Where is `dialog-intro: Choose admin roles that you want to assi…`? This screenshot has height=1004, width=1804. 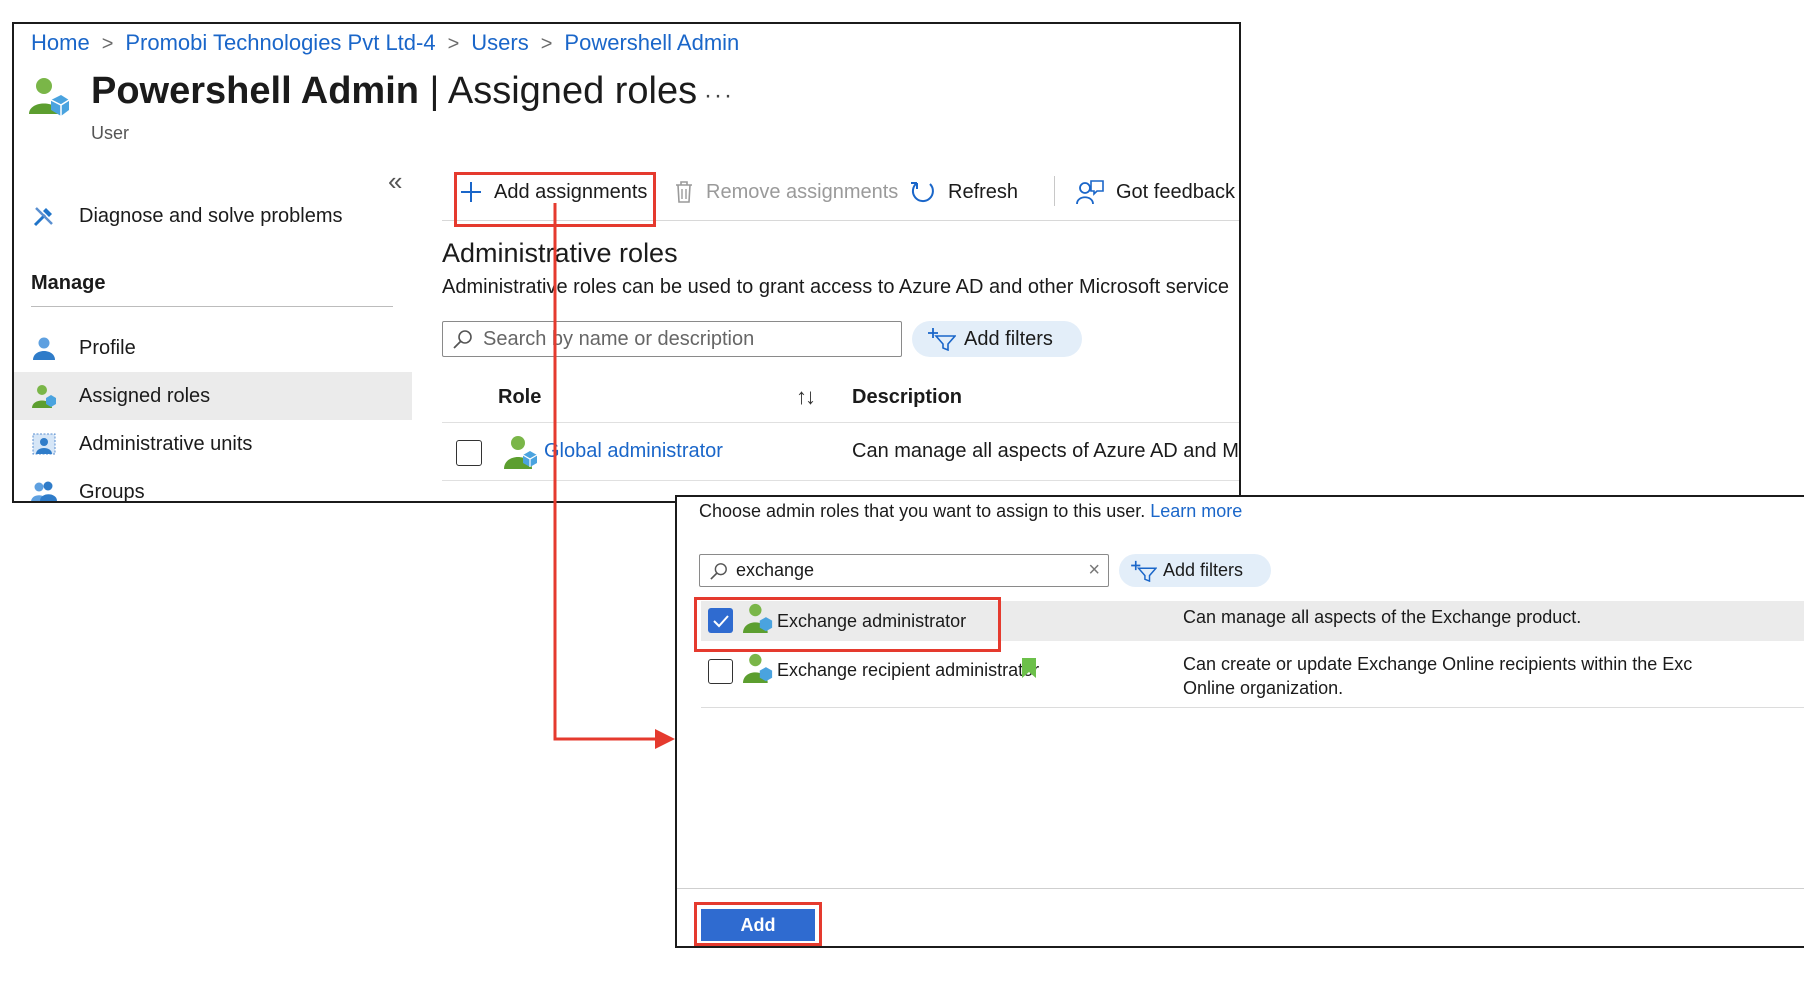 dialog-intro: Choose admin roles that you want to assi… is located at coordinates (971, 511).